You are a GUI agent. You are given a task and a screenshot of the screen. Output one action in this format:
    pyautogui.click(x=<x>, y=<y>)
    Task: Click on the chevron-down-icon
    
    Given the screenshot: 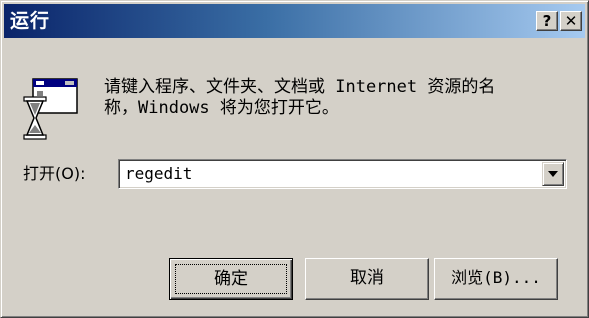 What is the action you would take?
    pyautogui.click(x=553, y=174)
    